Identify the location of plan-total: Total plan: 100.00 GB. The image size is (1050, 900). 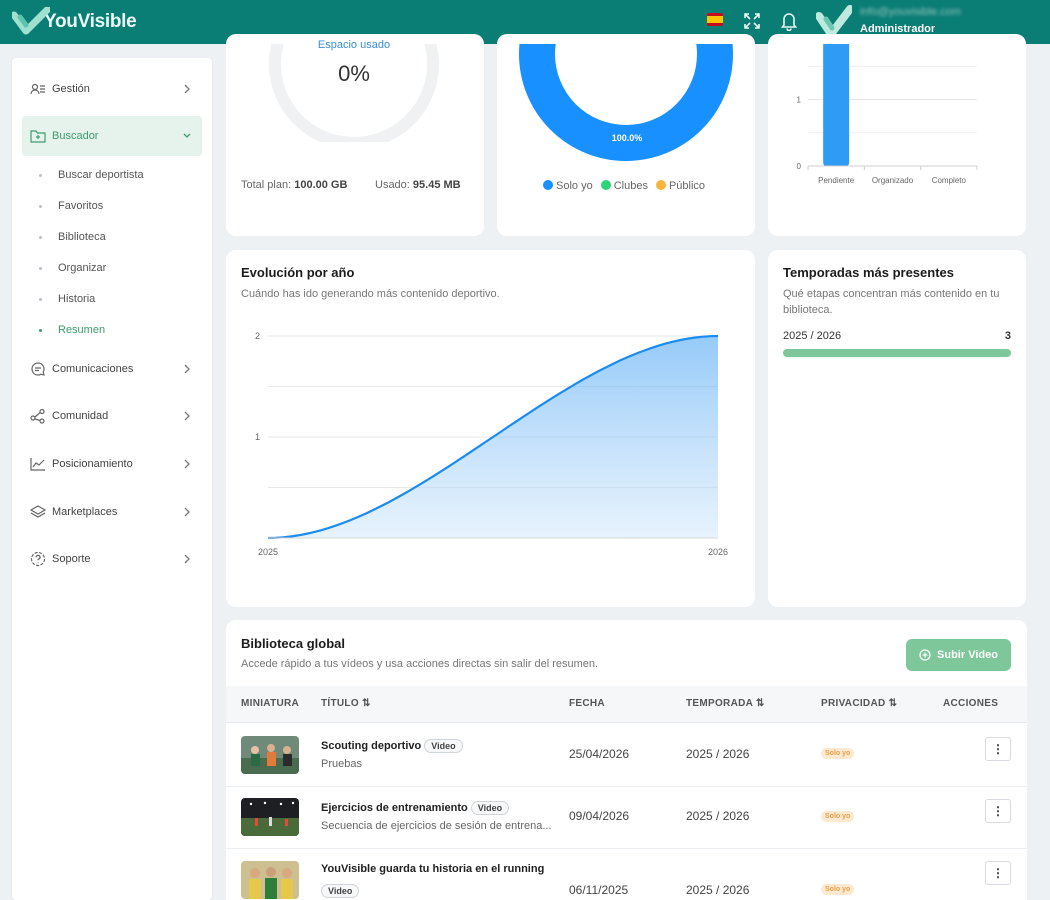
(294, 185).